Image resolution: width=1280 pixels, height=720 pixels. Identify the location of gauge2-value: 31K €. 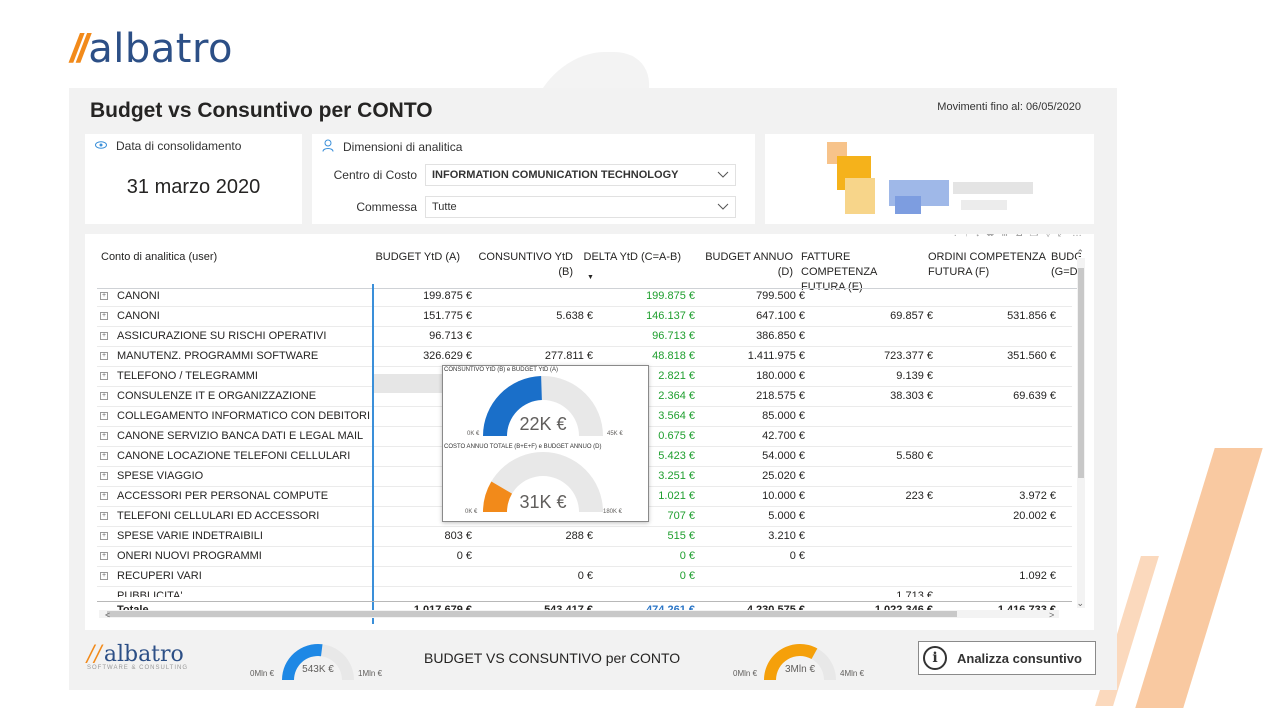
(543, 502).